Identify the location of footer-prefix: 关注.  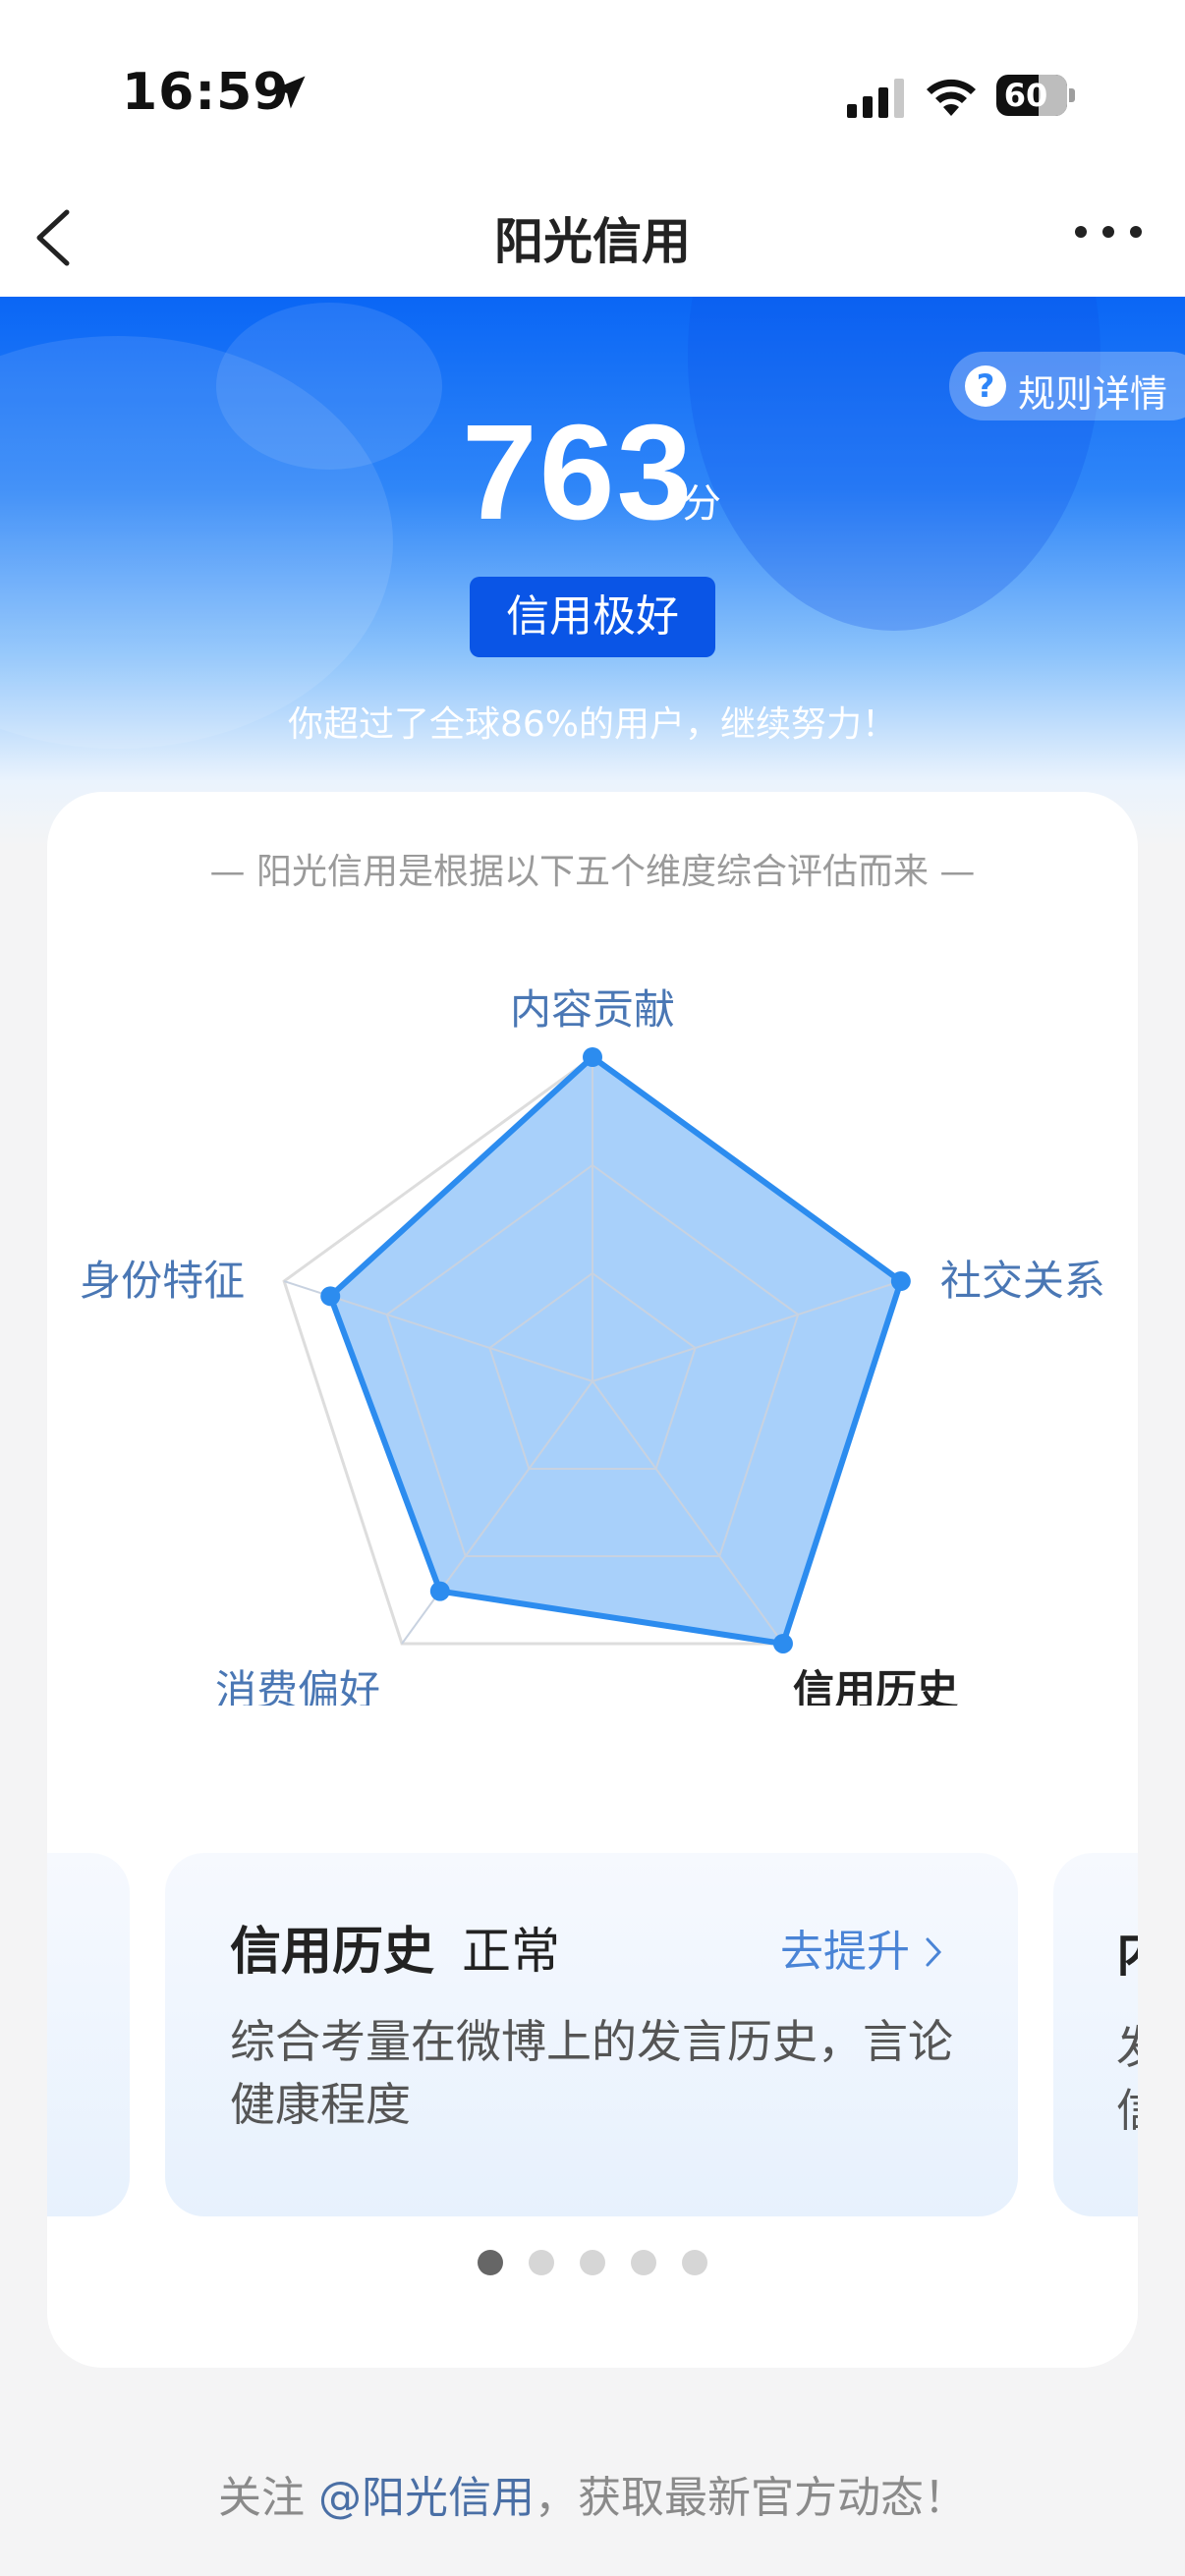
(268, 2498).